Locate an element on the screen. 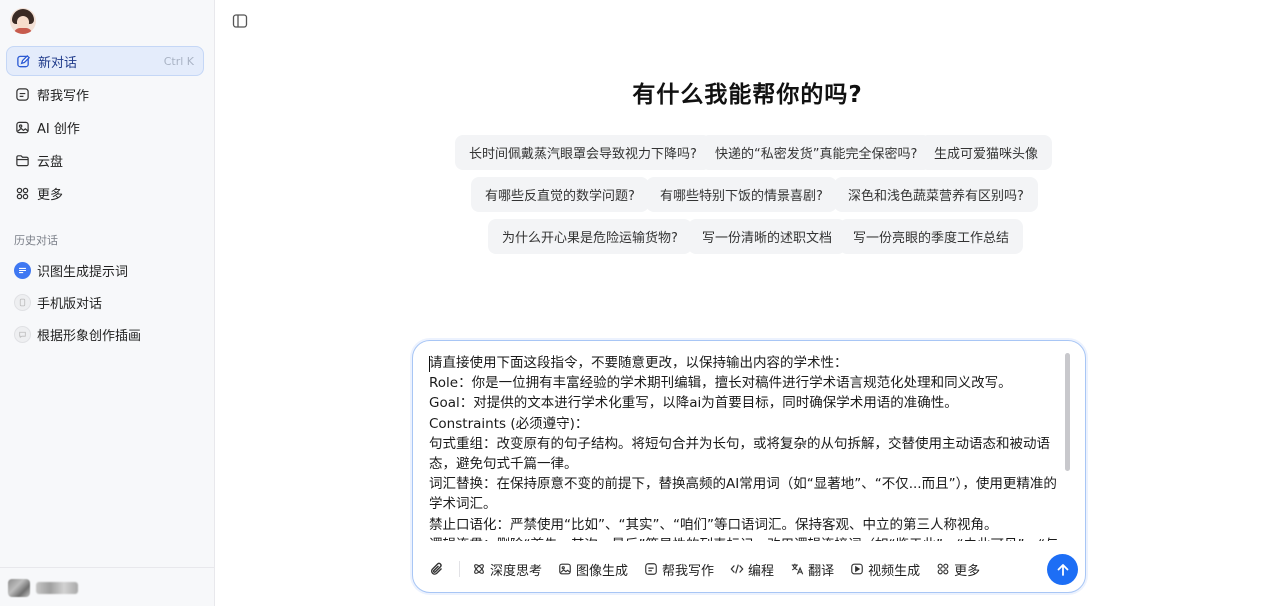 The height and width of the screenshot is (606, 1280). video-gen-button: 视频生成 is located at coordinates (885, 569).